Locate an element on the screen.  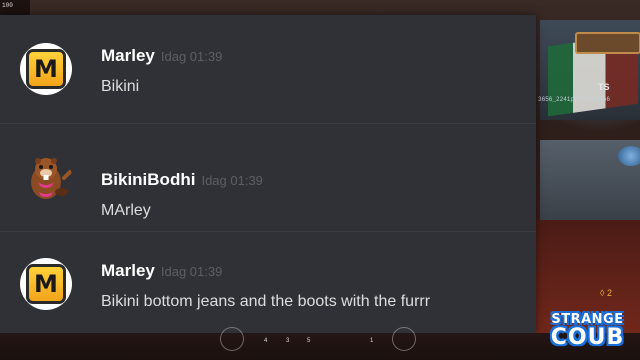
message-header: BikiniBodhi Idag 01:39 is located at coordinates (182, 180).